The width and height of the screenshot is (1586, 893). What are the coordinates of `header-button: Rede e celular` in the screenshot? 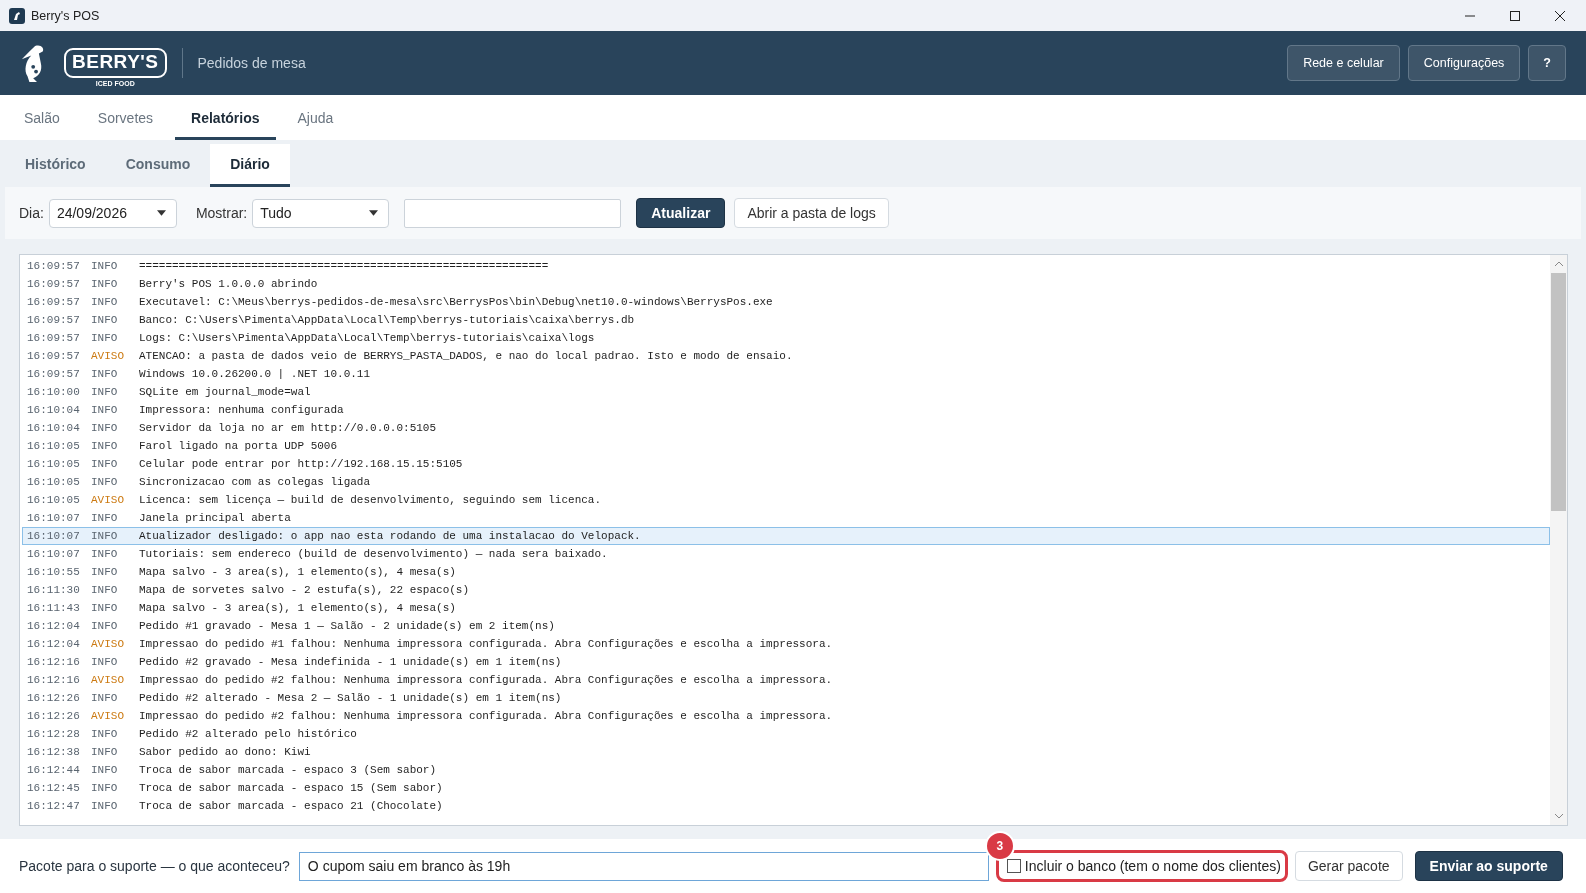 It's located at (1343, 63).